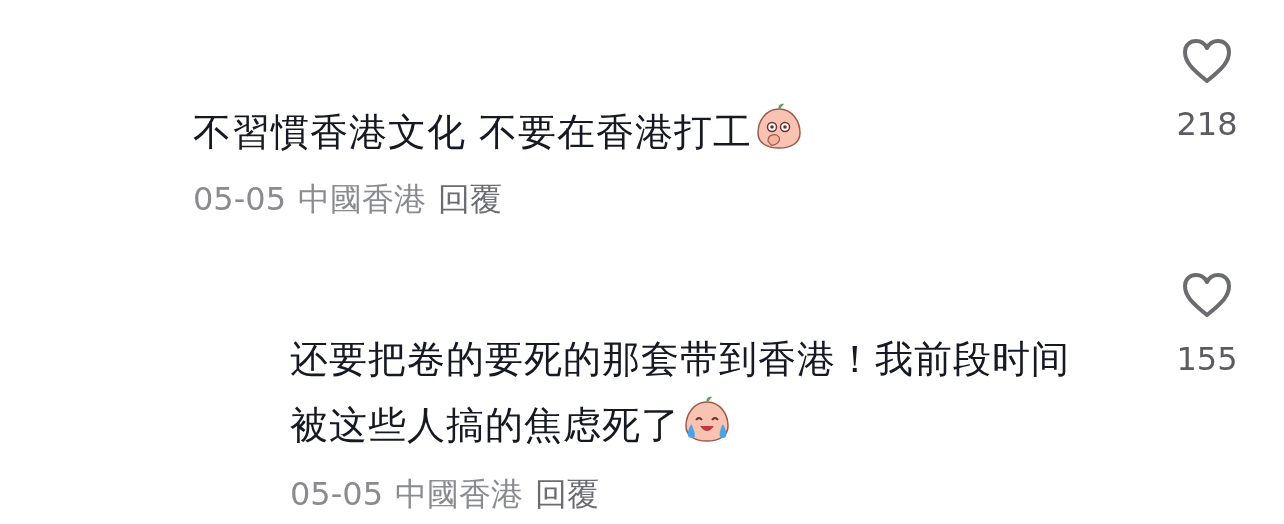 Image resolution: width=1284 pixels, height=524 pixels. I want to click on emoji-icon, so click(707, 419).